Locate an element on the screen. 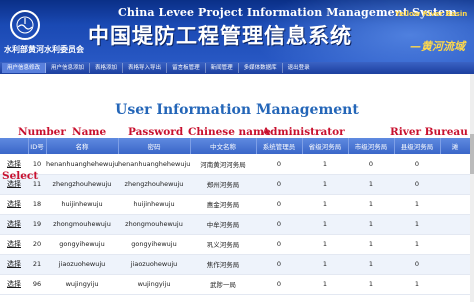 This screenshot has height=302, width=474. table-row: 选择 96 wujingyiju wujingyiju 武陟一局 0 1 1 1 is located at coordinates (235, 284).